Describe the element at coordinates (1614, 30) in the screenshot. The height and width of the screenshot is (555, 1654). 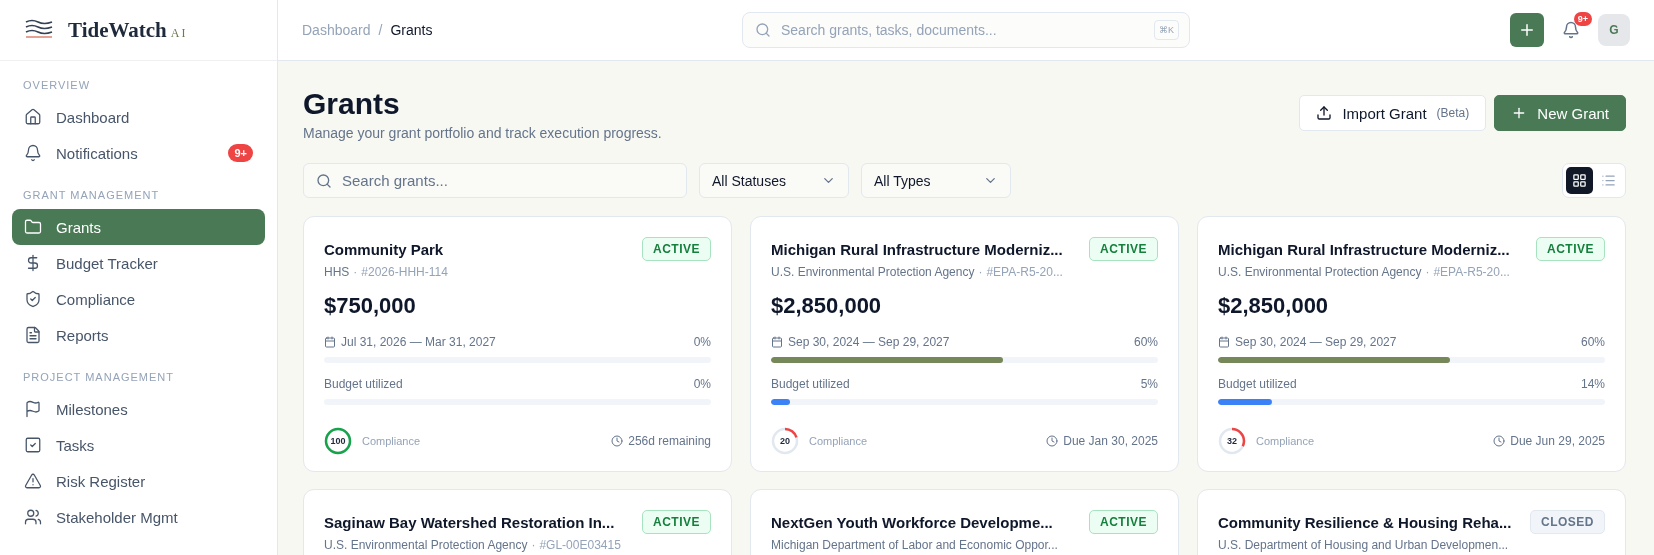
I see `user-avatar: G` at that location.